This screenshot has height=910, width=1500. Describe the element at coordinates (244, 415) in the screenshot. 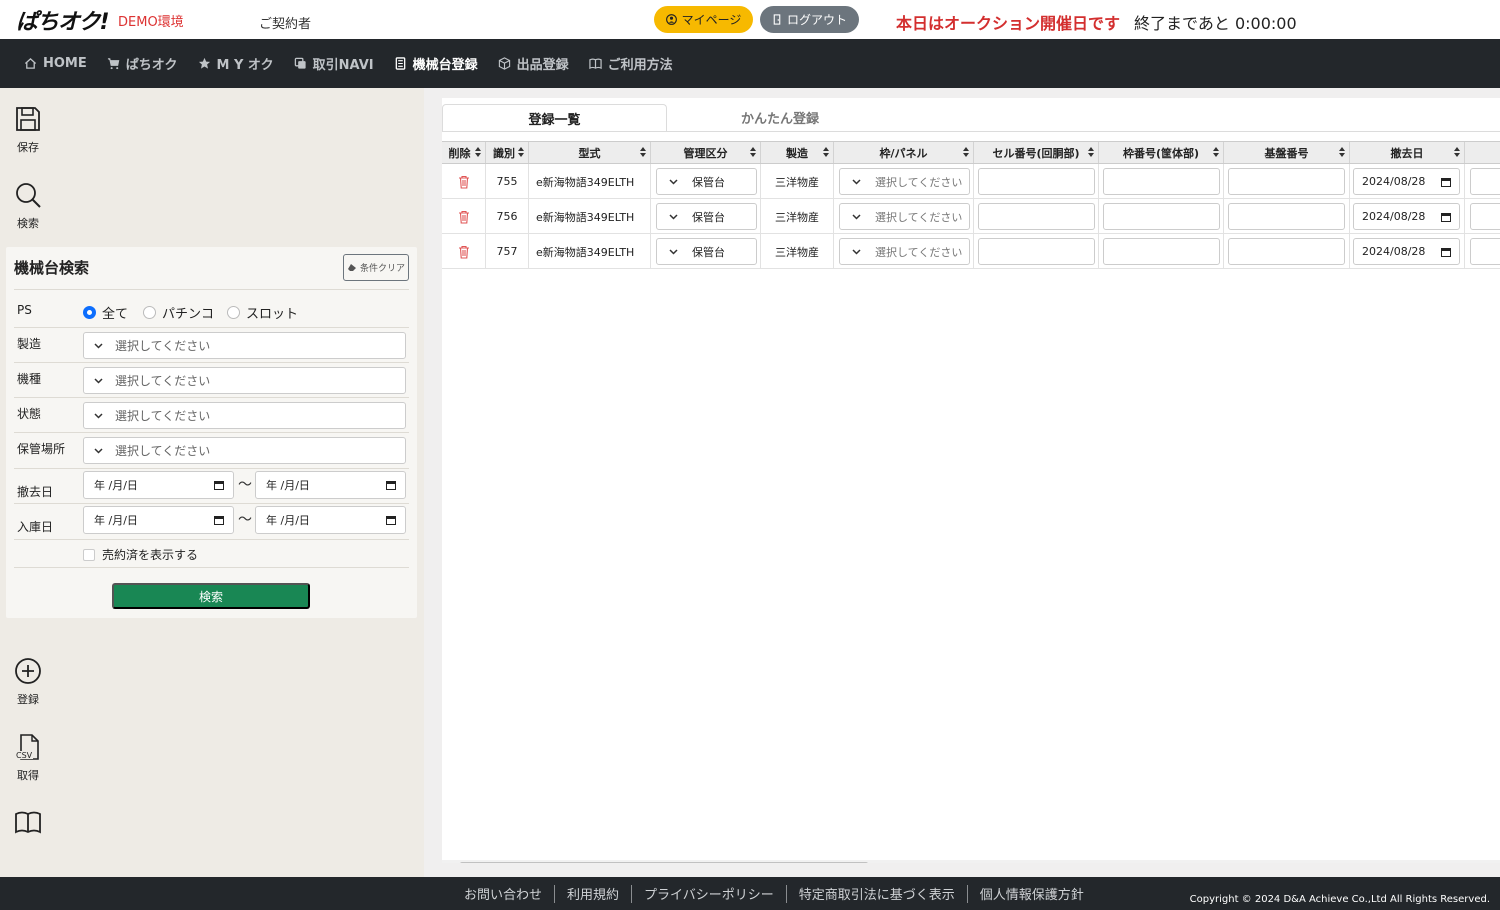

I see `status-select: 選択してください` at that location.